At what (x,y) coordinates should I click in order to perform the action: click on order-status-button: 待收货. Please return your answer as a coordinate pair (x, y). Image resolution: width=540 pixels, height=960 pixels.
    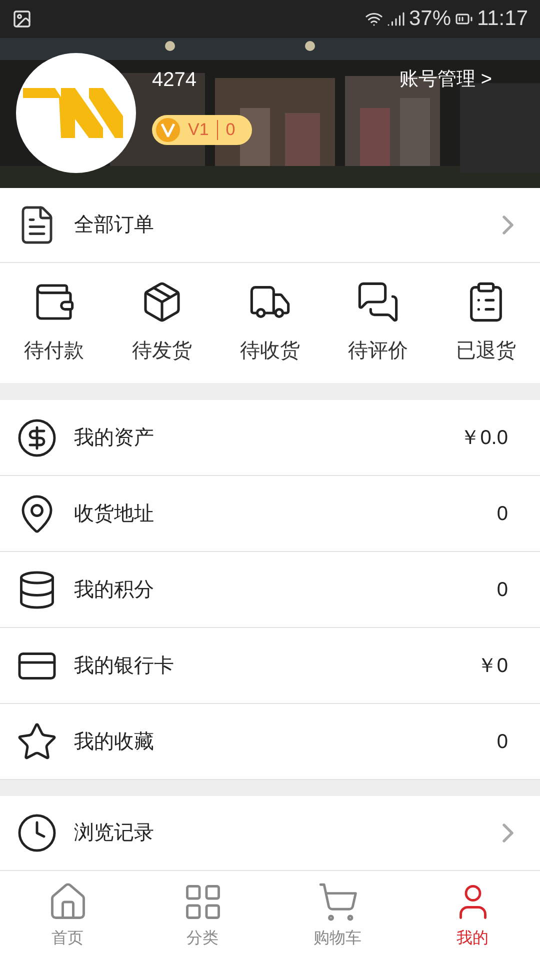
    Looking at the image, I should click on (270, 323).